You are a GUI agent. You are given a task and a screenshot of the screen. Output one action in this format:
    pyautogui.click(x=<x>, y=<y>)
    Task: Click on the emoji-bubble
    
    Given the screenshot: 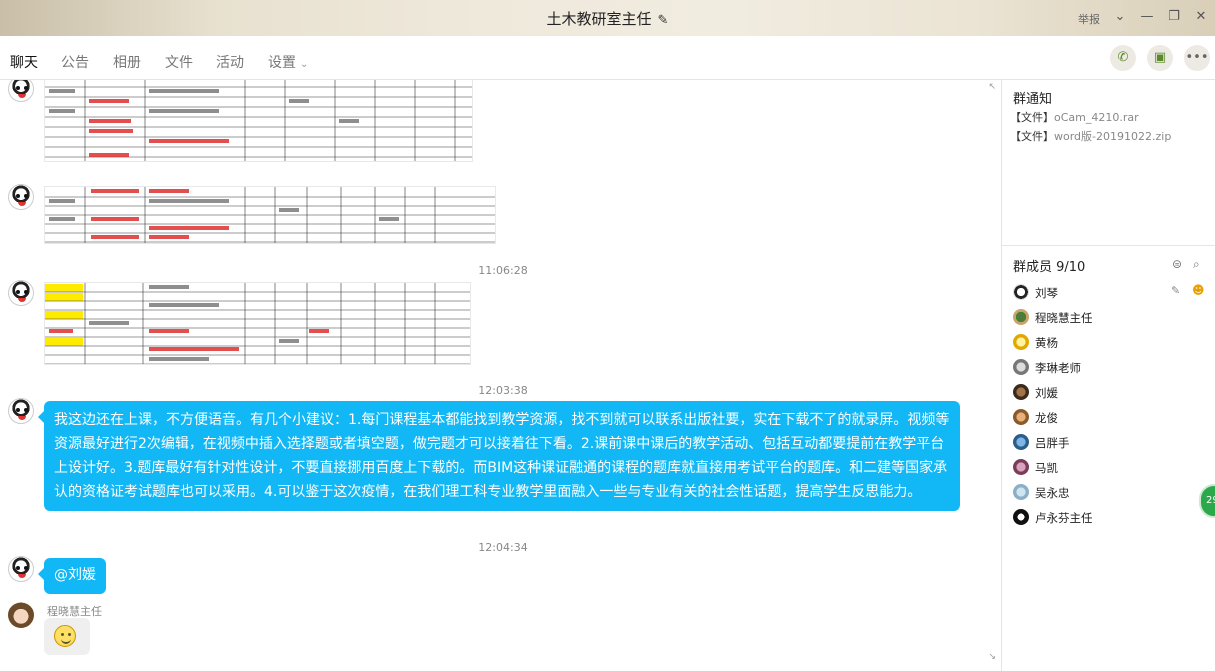 What is the action you would take?
    pyautogui.click(x=67, y=636)
    